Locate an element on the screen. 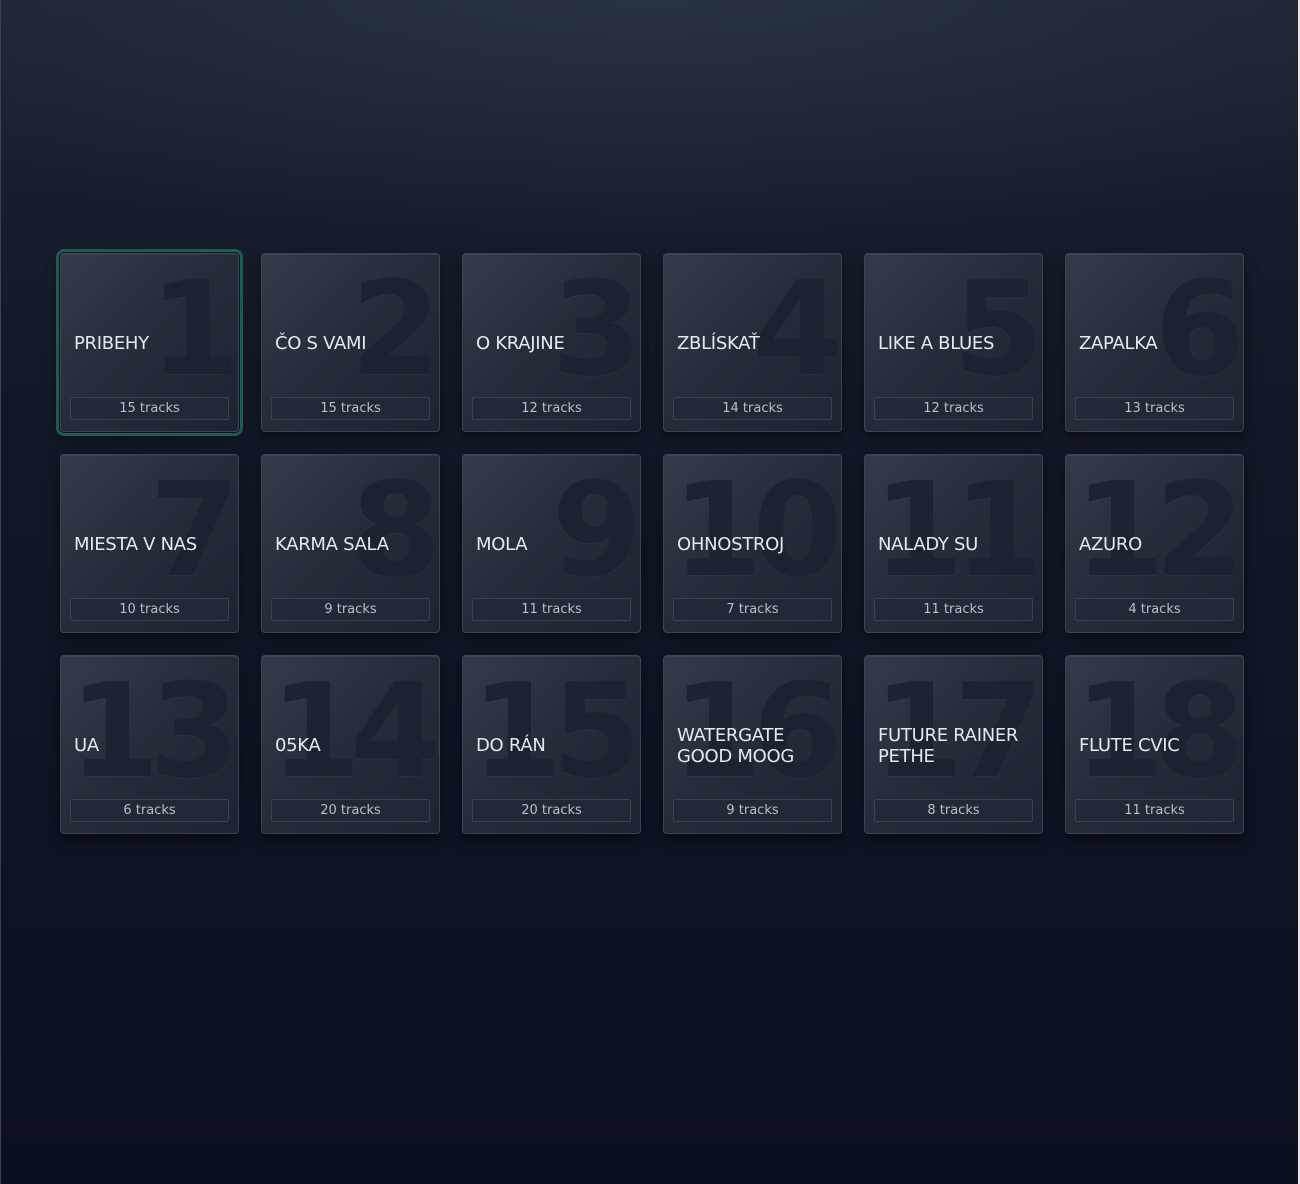  album-card: 5 LIKE A BLUES 12 tracks is located at coordinates (953, 342).